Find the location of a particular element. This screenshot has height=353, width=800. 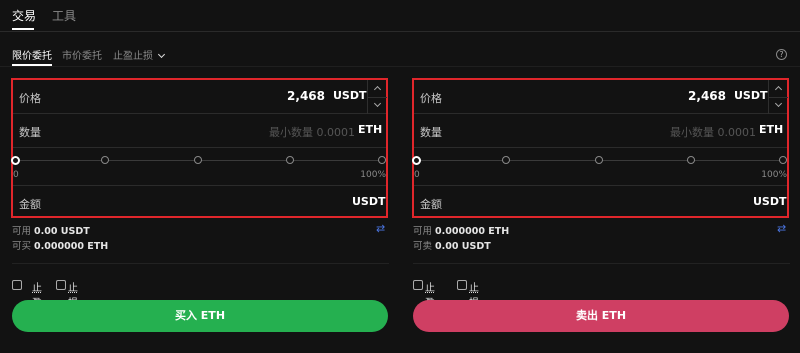

tp-sl-tab-label: 止盈止损 is located at coordinates (133, 56).